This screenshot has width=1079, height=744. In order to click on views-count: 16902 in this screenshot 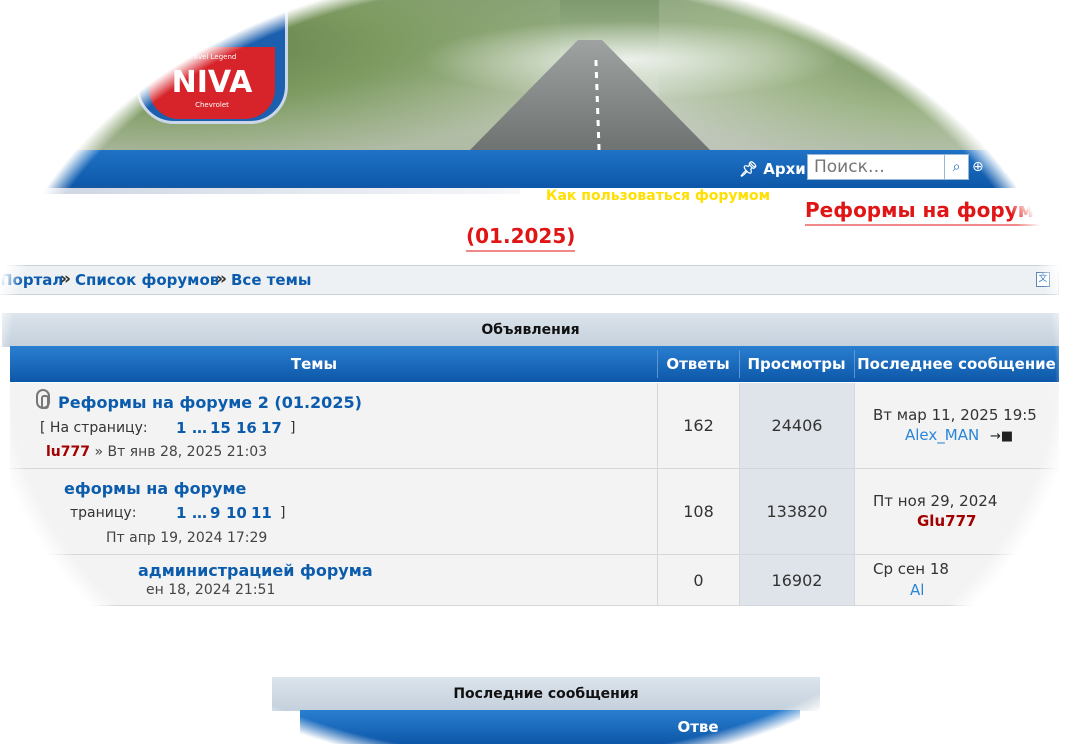, I will do `click(797, 580)`.